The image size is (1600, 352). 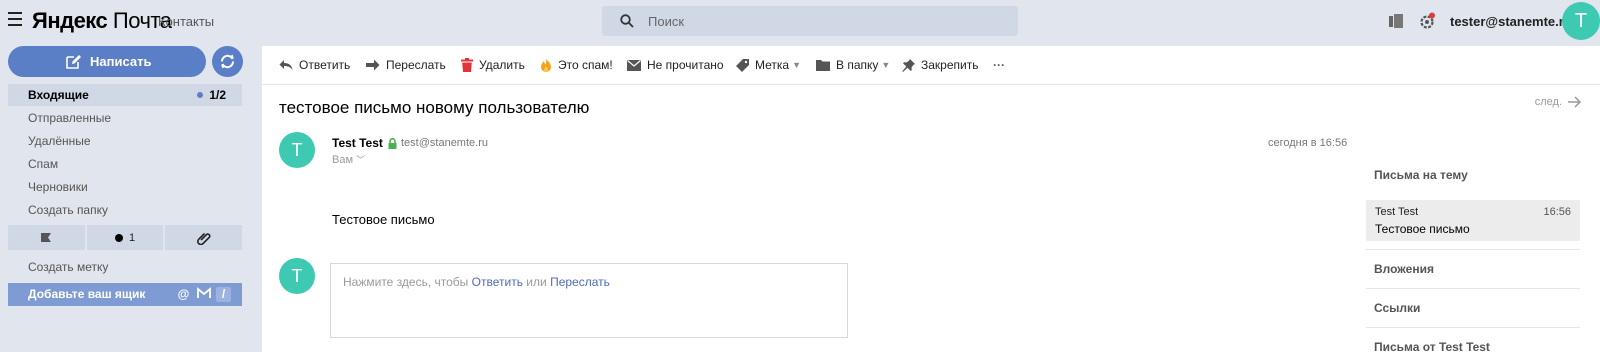 I want to click on forward-link: Переслать, so click(x=580, y=282).